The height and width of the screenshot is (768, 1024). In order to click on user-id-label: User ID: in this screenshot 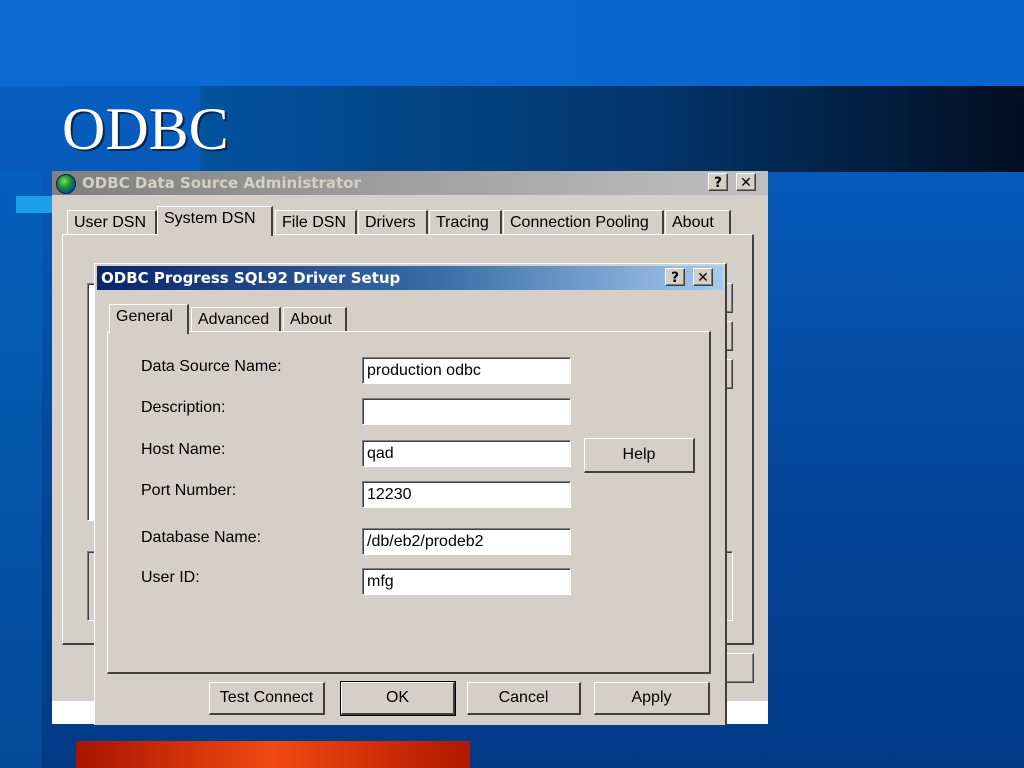, I will do `click(170, 577)`.